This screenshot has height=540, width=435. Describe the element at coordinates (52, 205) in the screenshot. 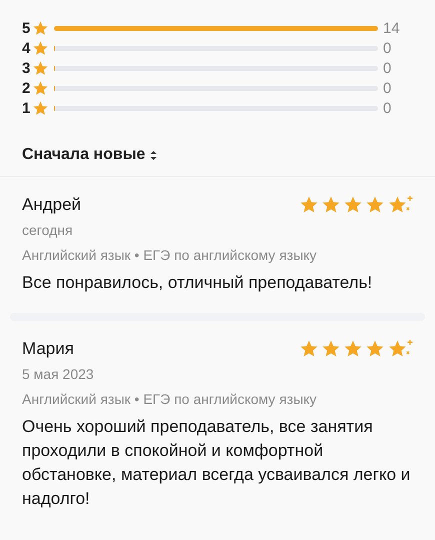

I see `review-author: Андрей` at that location.